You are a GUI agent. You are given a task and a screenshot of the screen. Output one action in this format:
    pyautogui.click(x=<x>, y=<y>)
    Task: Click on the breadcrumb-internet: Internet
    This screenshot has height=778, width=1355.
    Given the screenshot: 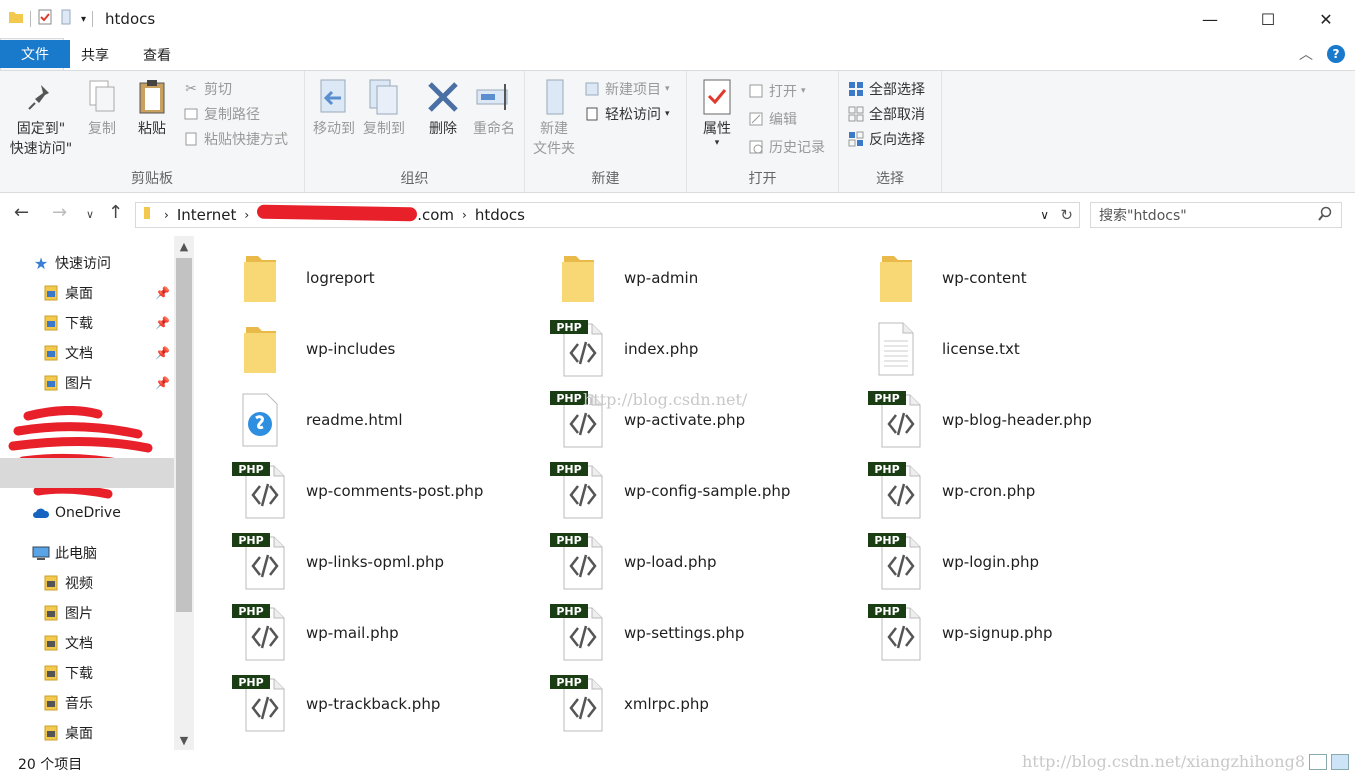 What is the action you would take?
    pyautogui.click(x=207, y=215)
    